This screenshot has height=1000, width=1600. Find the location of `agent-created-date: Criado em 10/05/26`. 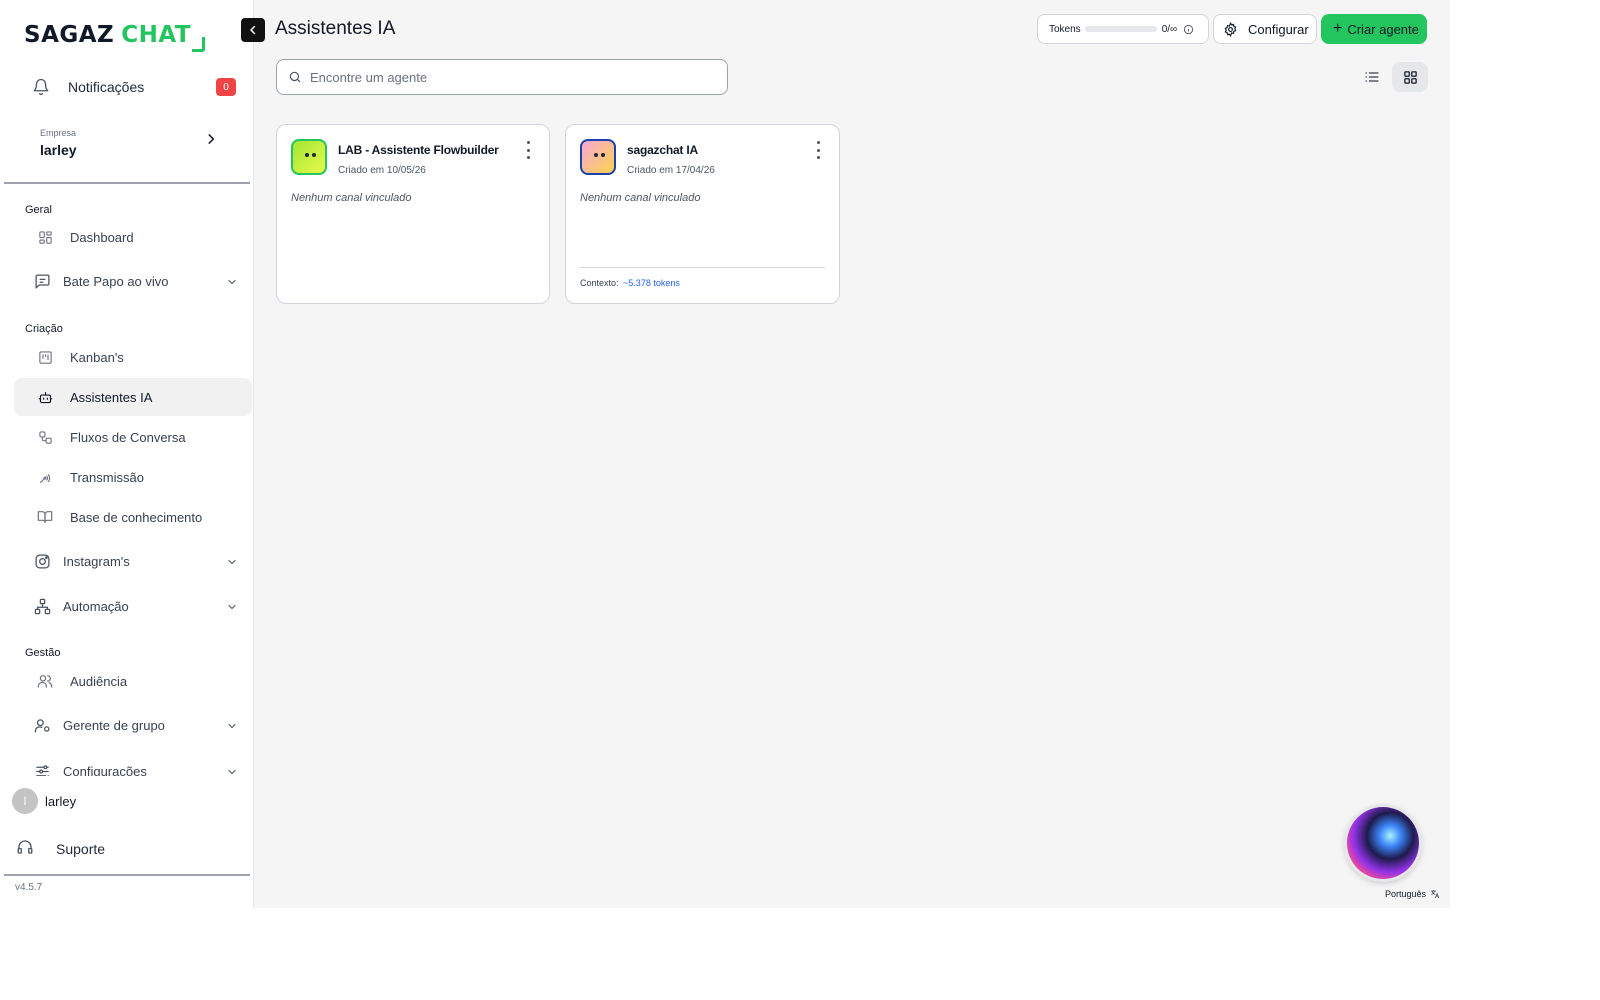

agent-created-date: Criado em 10/05/26 is located at coordinates (382, 170).